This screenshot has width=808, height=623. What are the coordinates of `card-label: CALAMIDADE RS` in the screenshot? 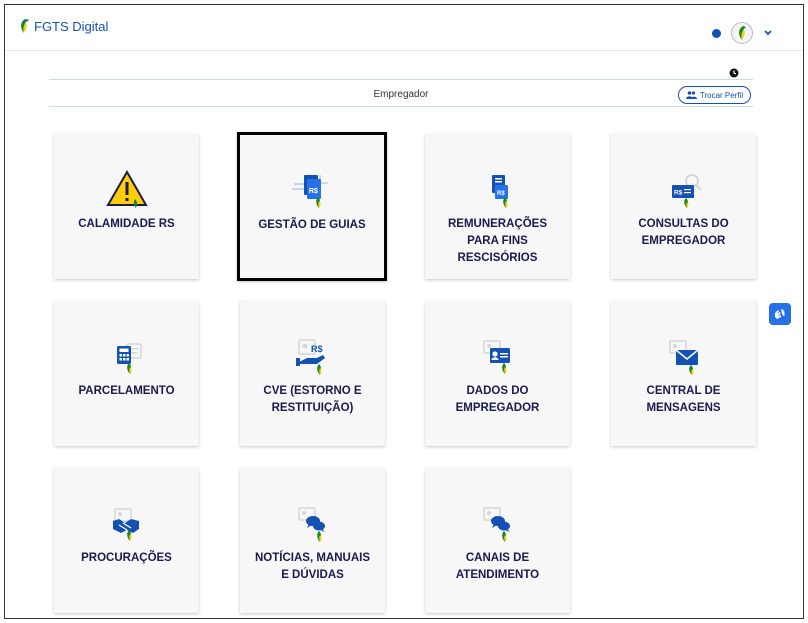 It's located at (126, 224).